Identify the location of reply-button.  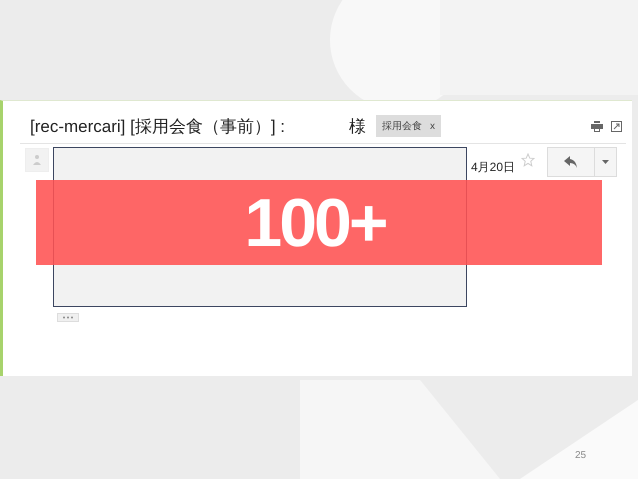
(571, 162).